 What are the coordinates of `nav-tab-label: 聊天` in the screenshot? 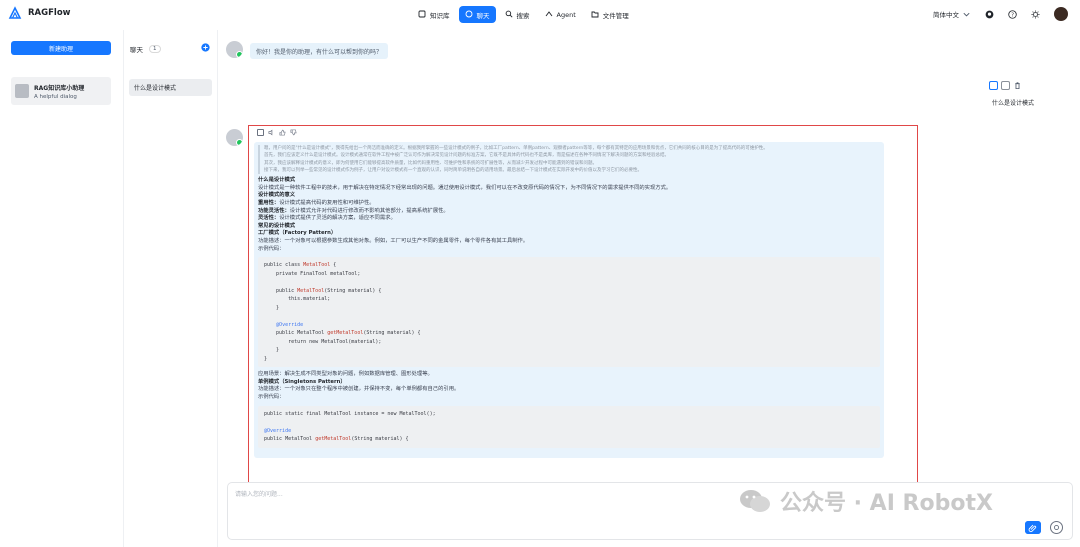 It's located at (483, 15).